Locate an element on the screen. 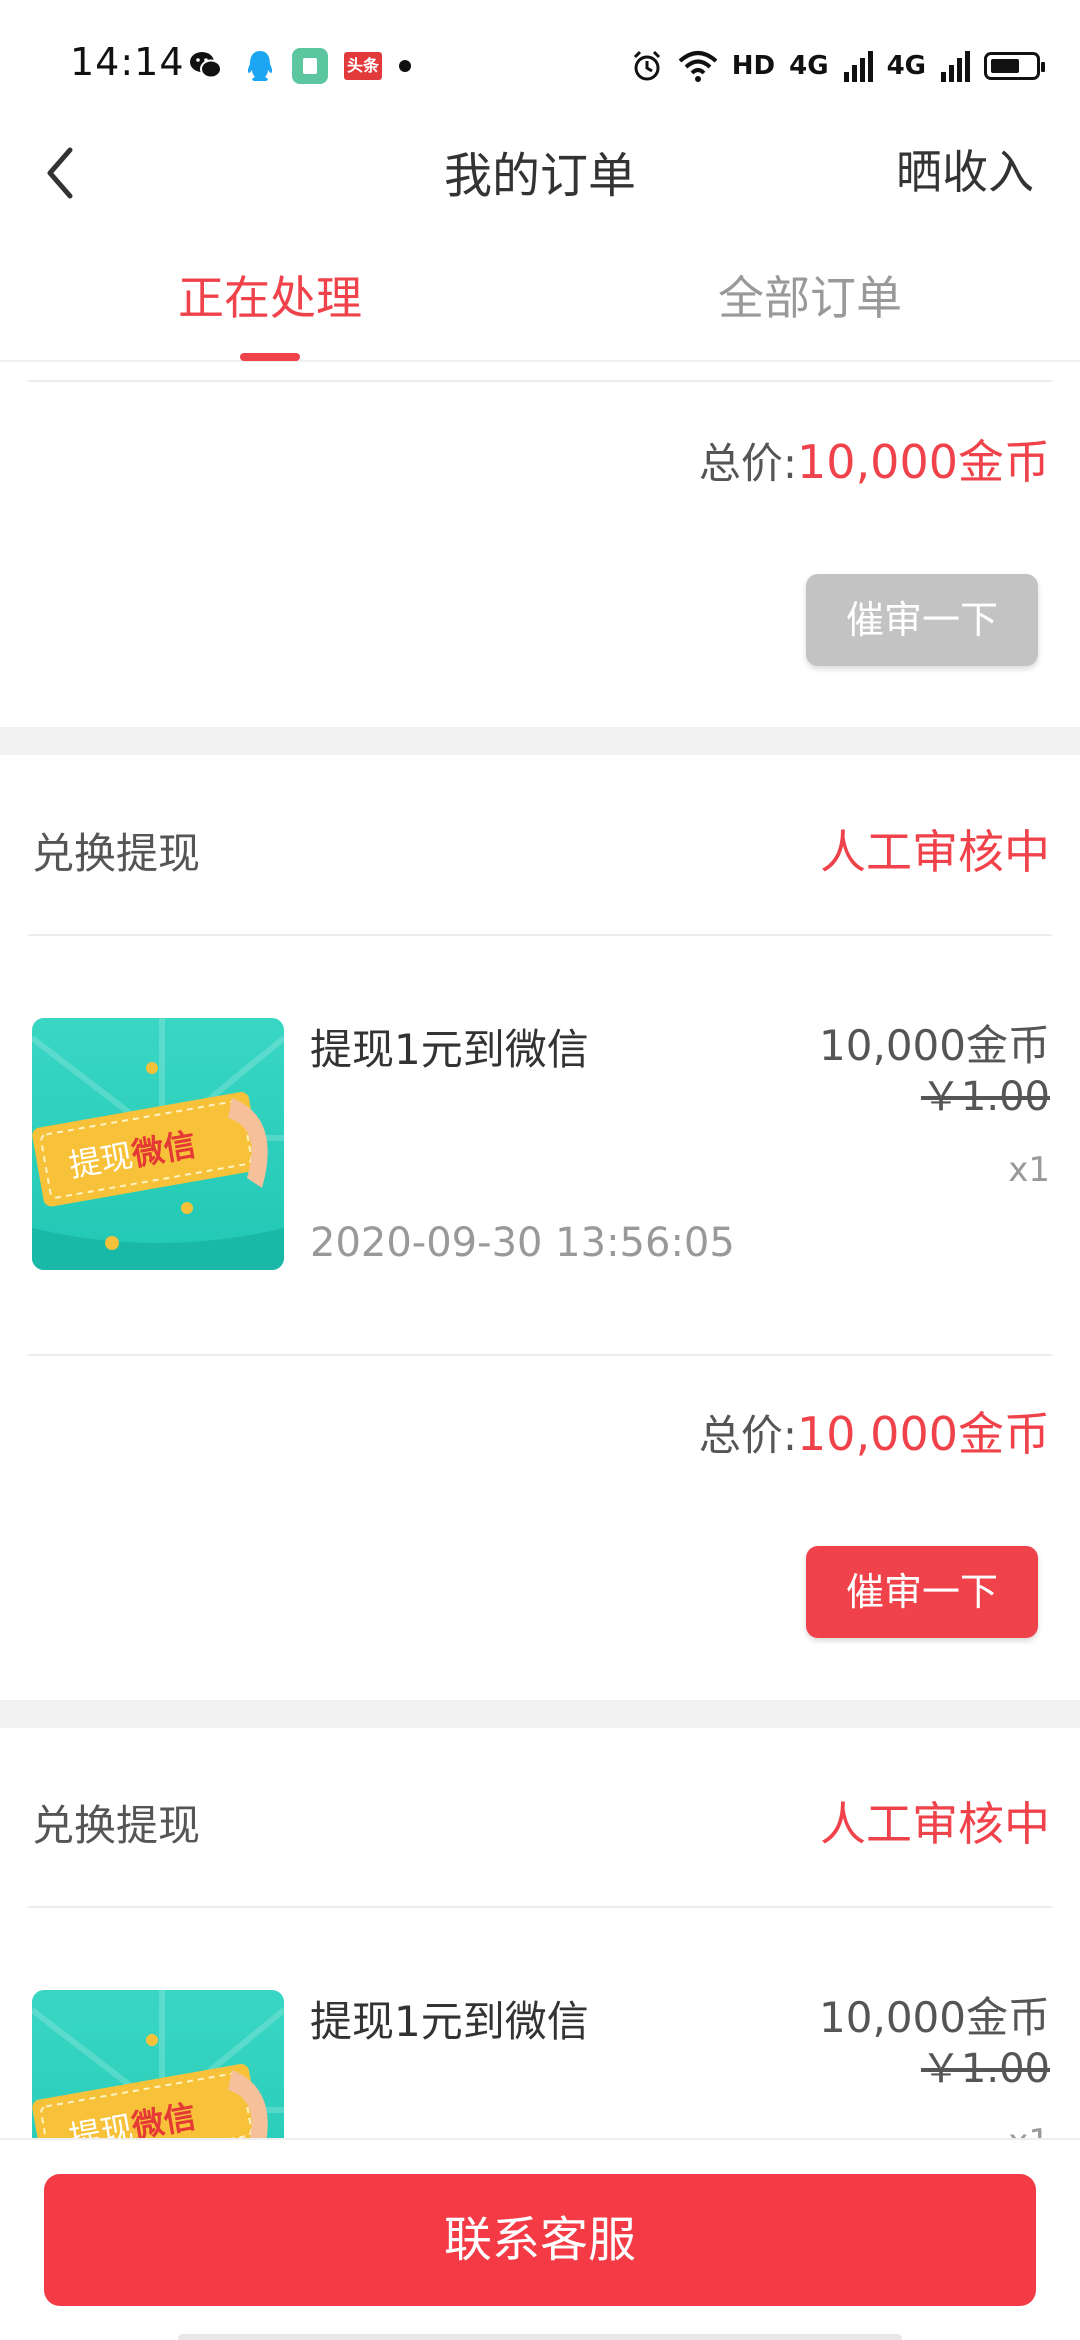 The image size is (1080, 2340). app-icon is located at coordinates (310, 66).